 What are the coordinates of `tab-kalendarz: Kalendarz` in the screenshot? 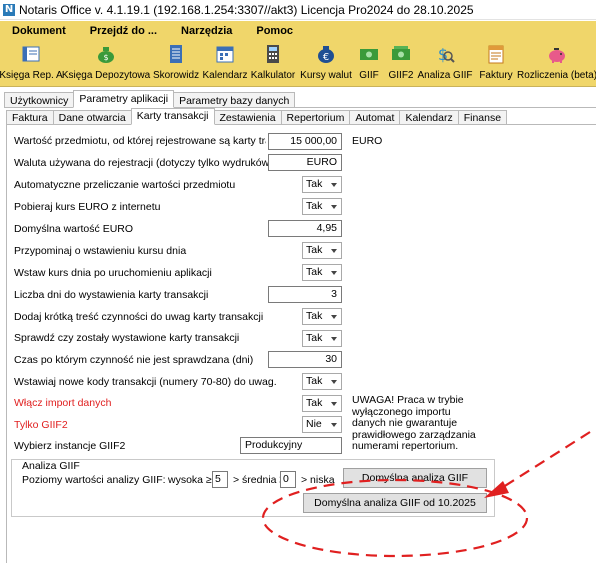 It's located at (429, 117).